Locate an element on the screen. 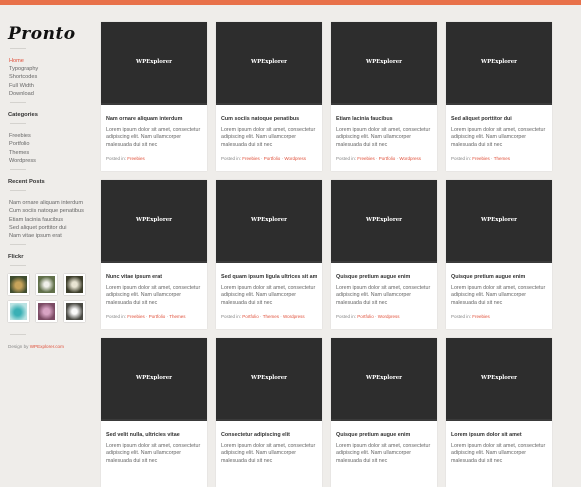 This screenshot has height=487, width=581. flickr-title: Flickr is located at coordinates (16, 257).